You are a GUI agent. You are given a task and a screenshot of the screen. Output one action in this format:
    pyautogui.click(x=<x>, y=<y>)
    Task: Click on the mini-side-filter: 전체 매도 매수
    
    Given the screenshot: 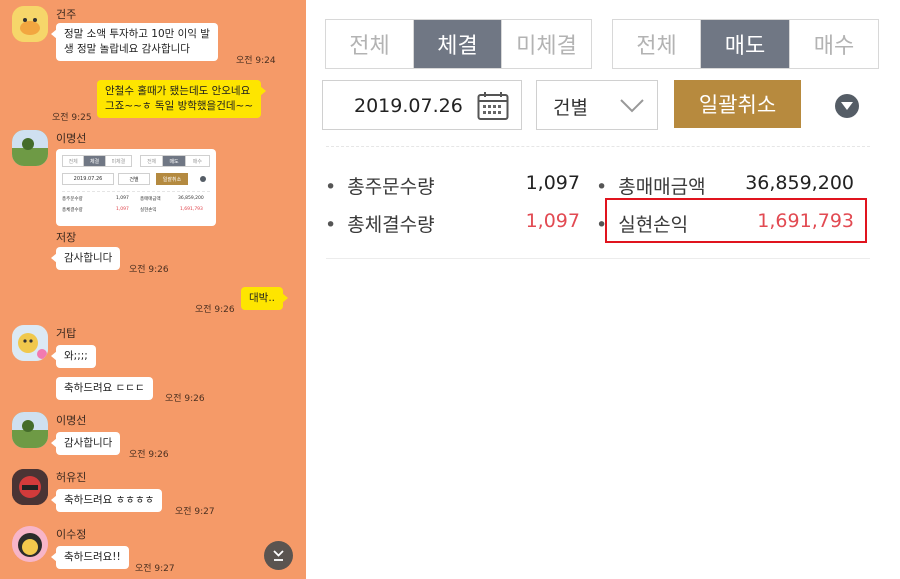 What is the action you would take?
    pyautogui.click(x=175, y=161)
    